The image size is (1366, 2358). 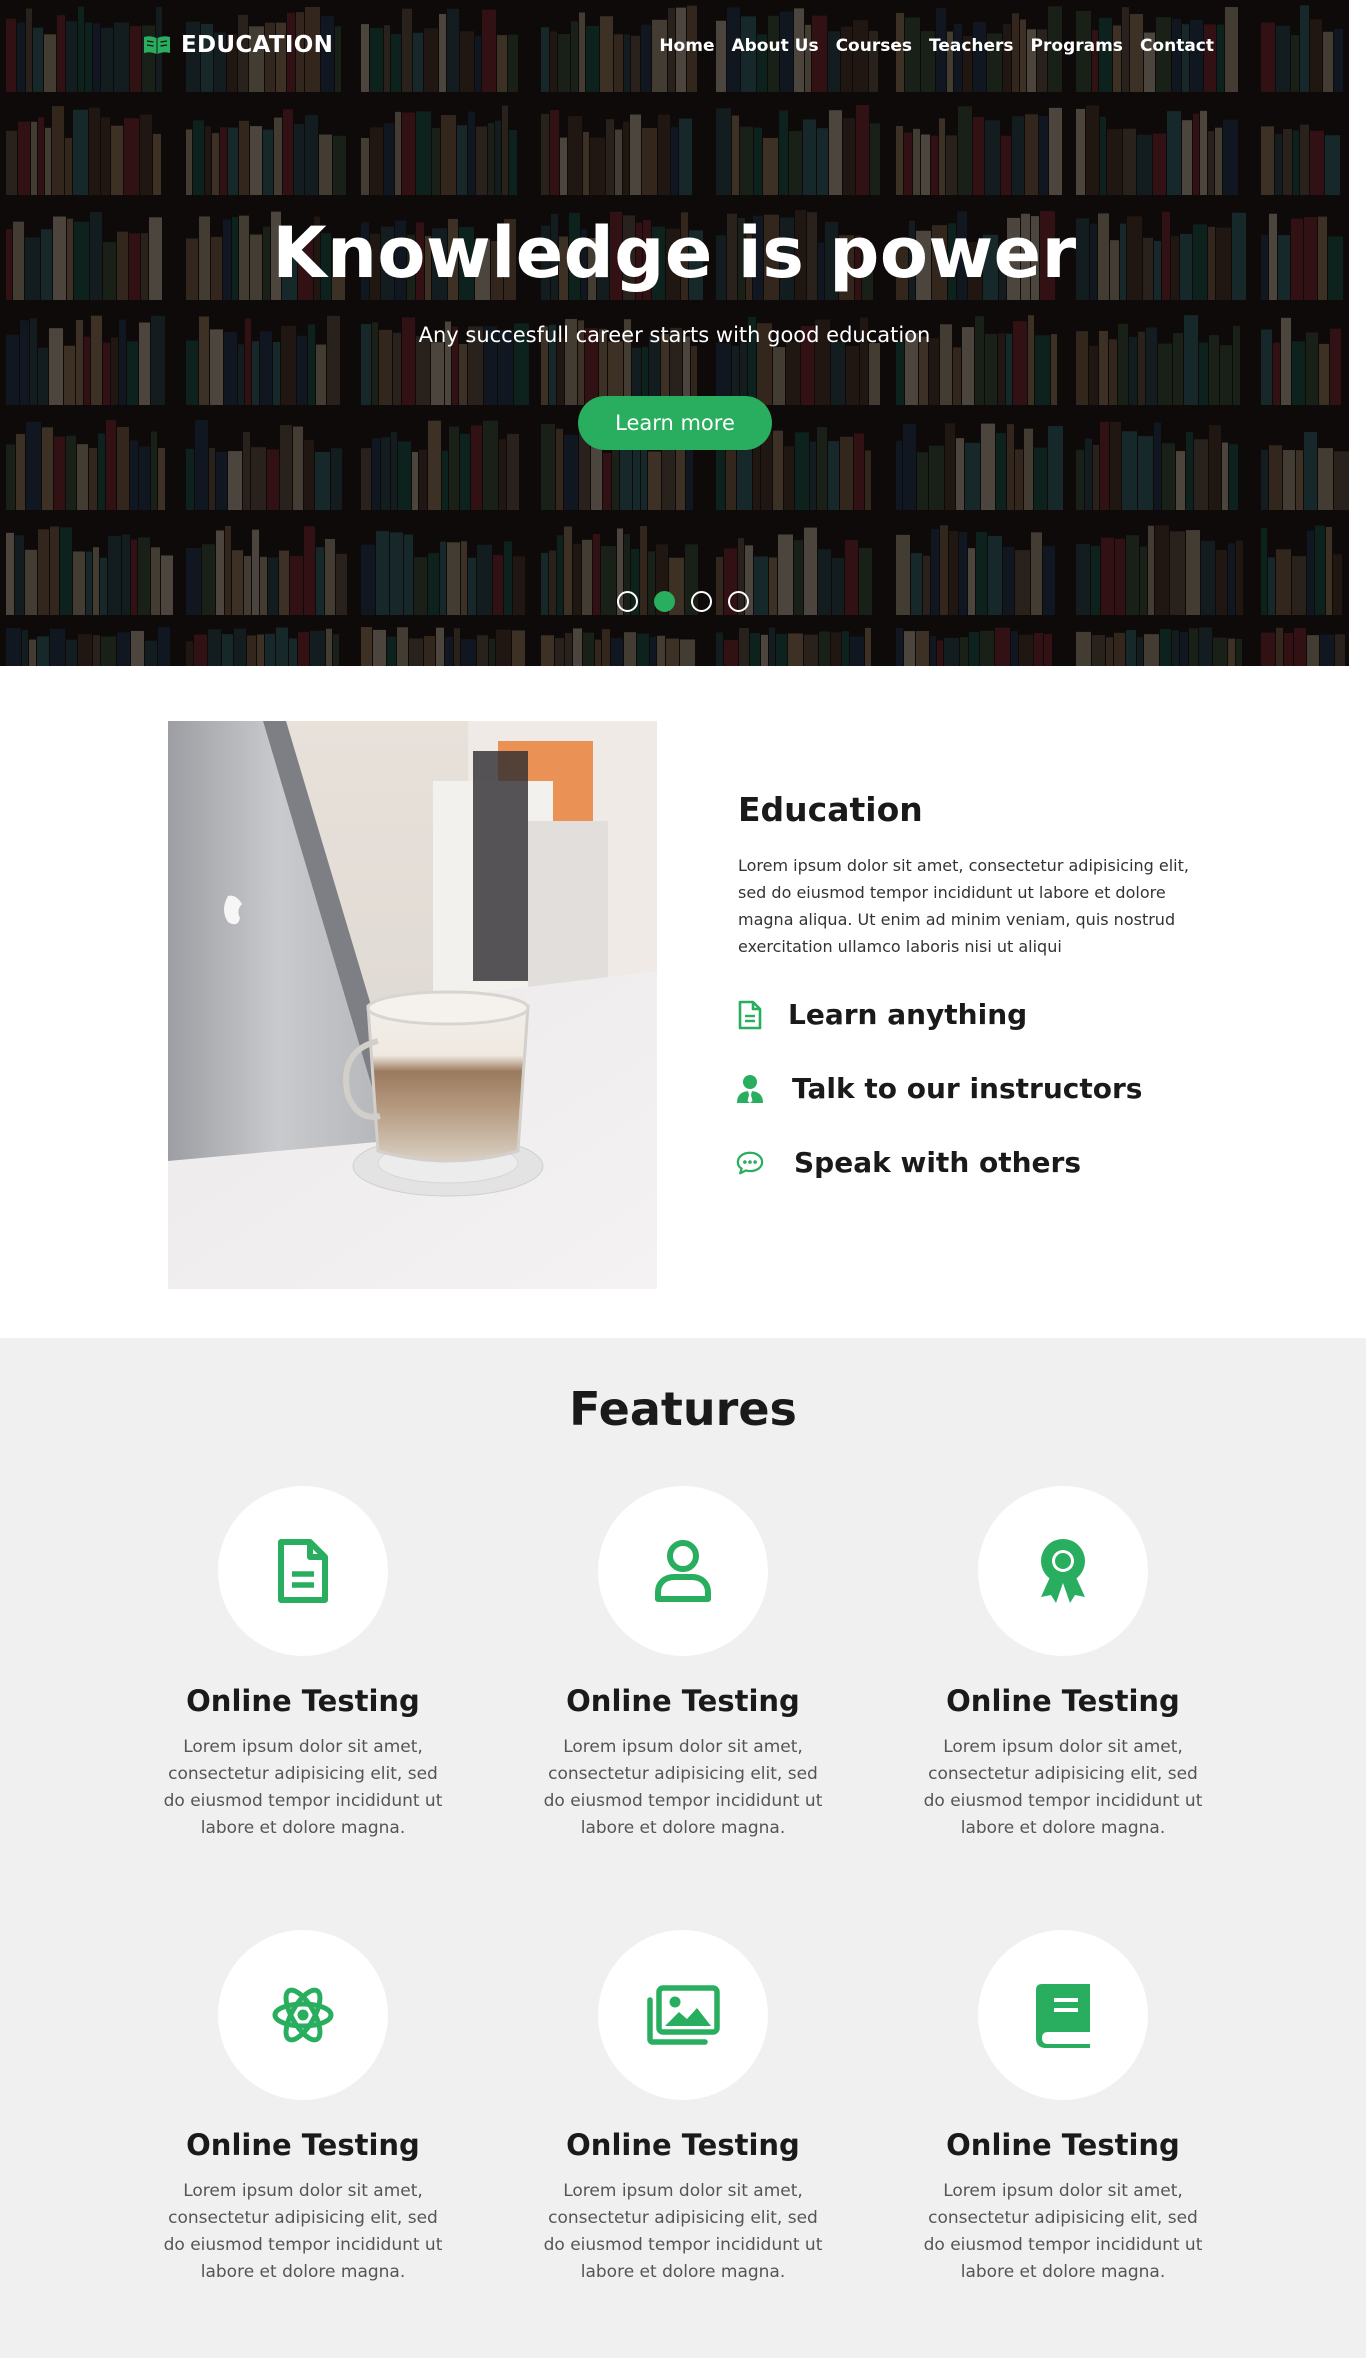 I want to click on brand-logo: EDUCATION, so click(x=238, y=45).